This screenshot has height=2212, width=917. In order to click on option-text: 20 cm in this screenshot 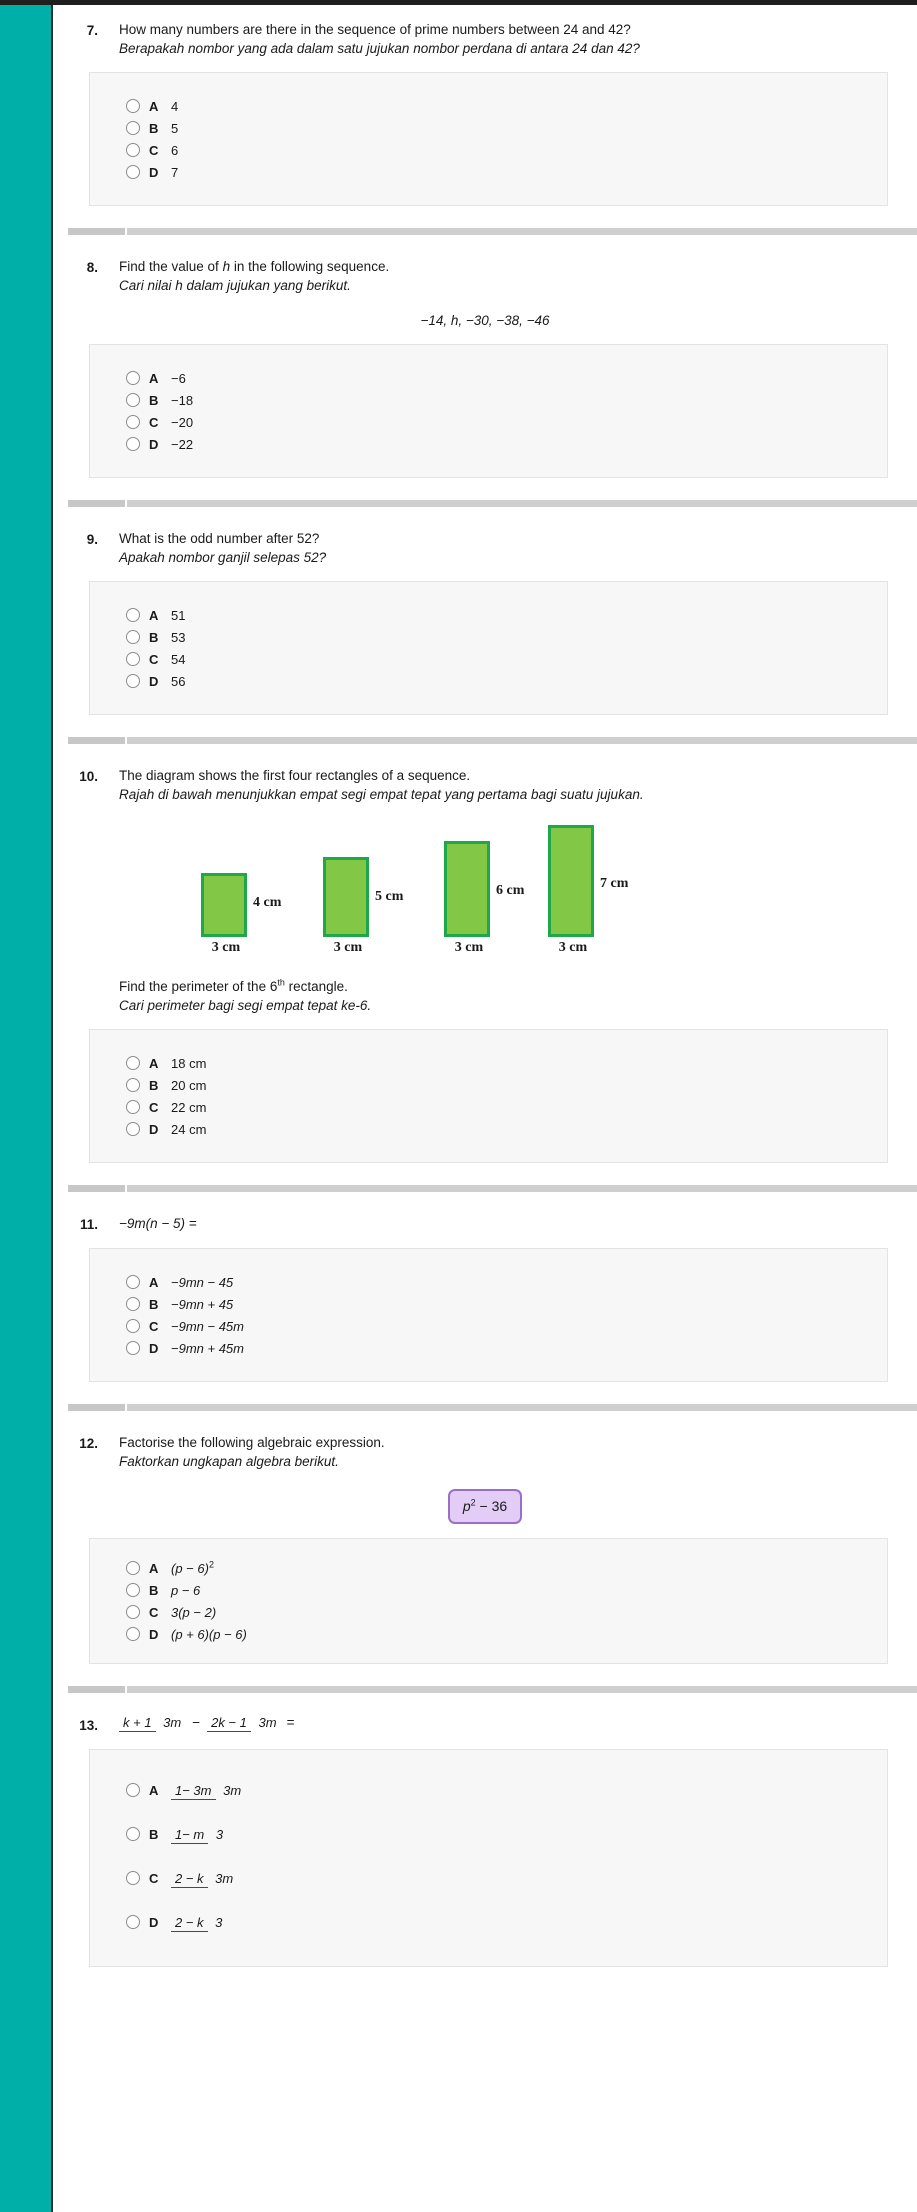, I will do `click(189, 1085)`.